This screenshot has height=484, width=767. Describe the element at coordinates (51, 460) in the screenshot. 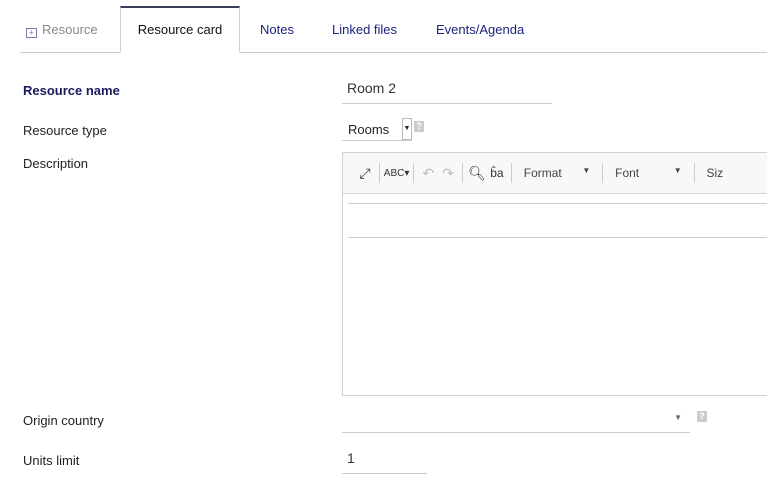

I see `units-limit-label: Units limit` at that location.